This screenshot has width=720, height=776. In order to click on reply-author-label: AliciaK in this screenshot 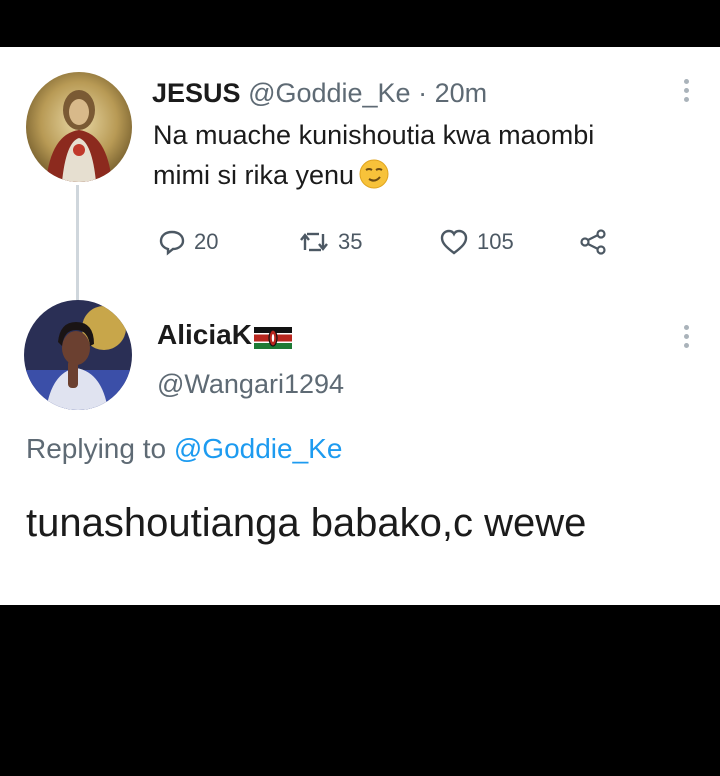, I will do `click(204, 334)`.